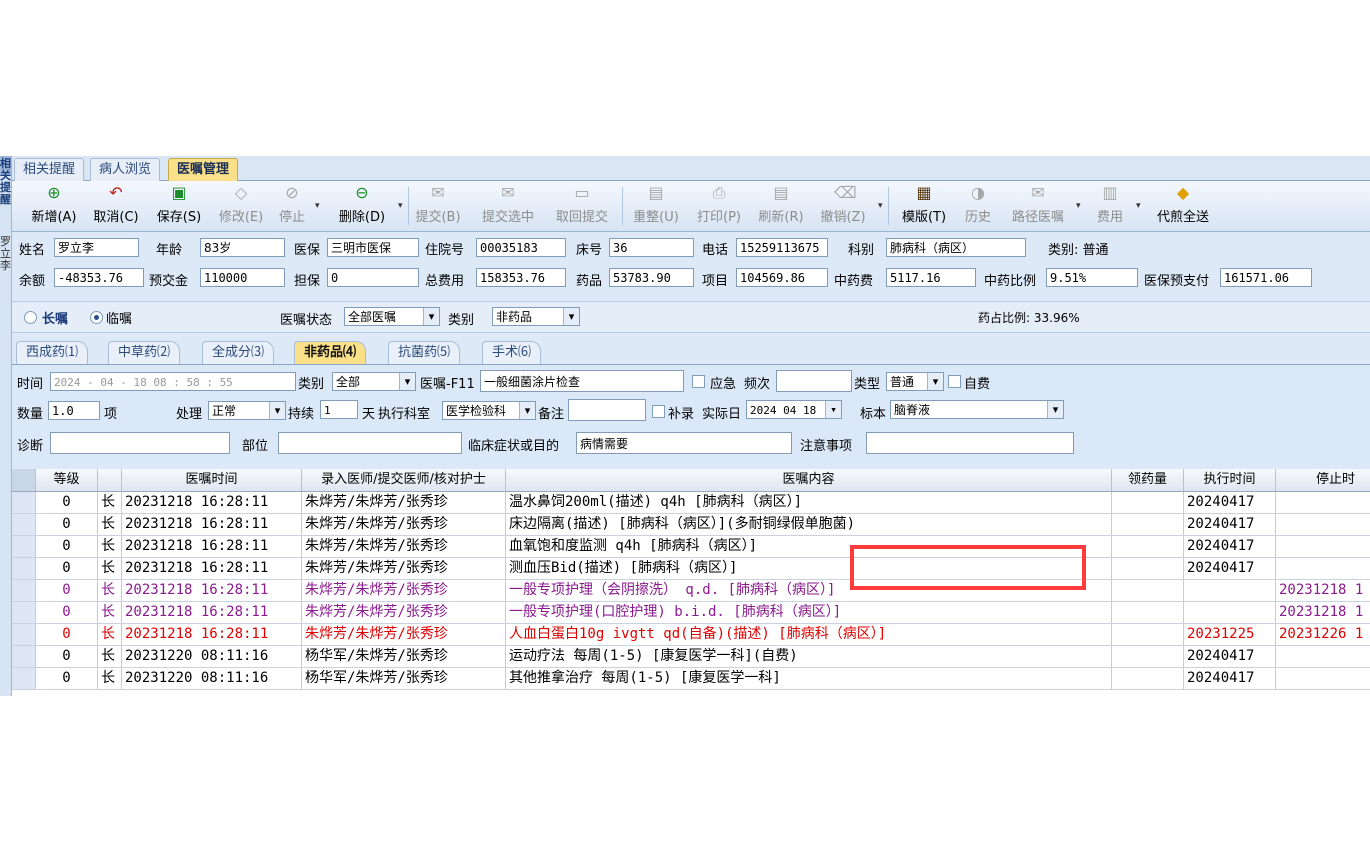  Describe the element at coordinates (782, 277) in the screenshot. I see `item-field: 104569.86` at that location.